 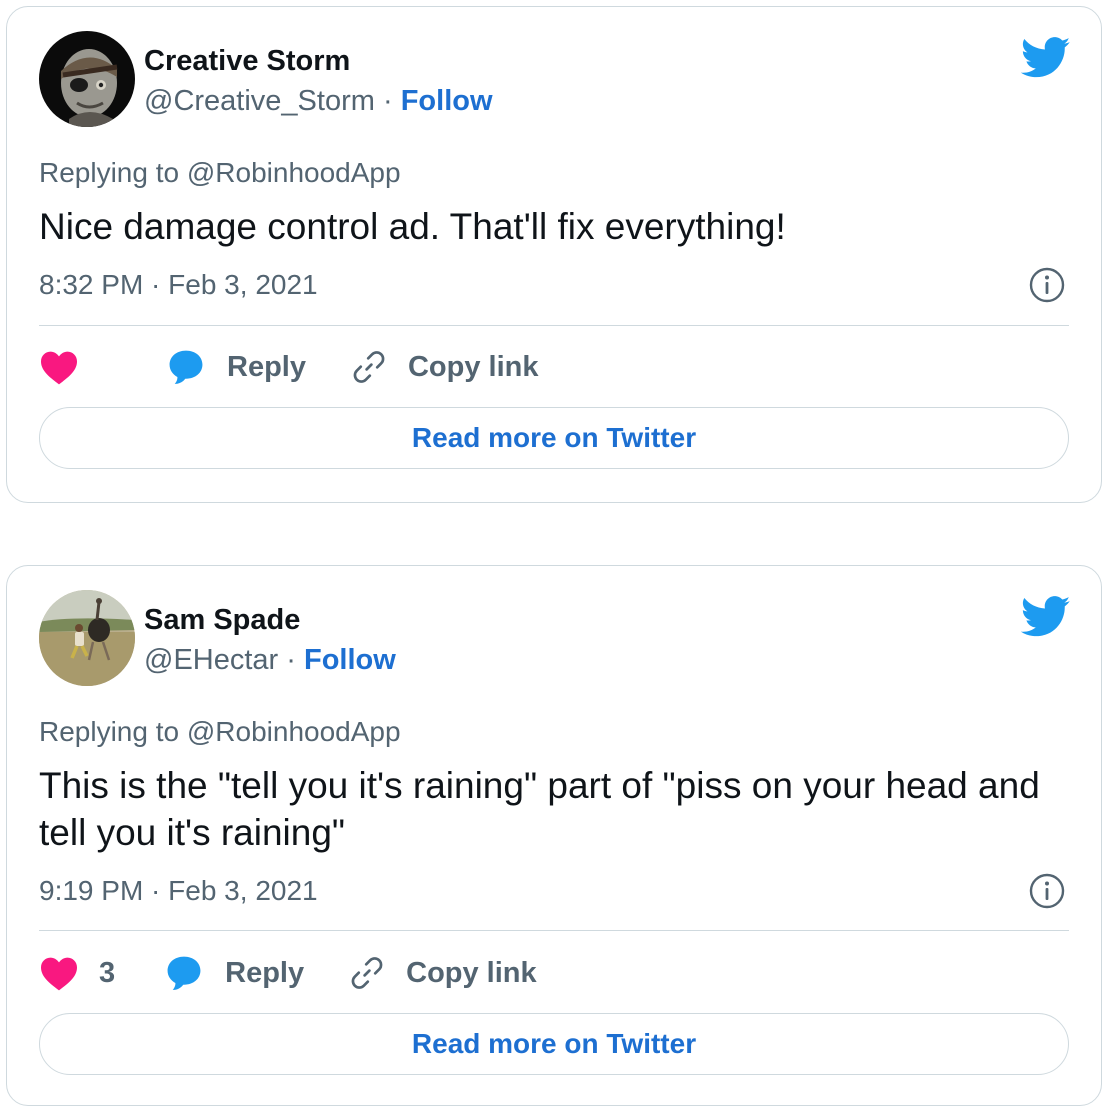 I want to click on author-handle: @EHectar, so click(x=211, y=660).